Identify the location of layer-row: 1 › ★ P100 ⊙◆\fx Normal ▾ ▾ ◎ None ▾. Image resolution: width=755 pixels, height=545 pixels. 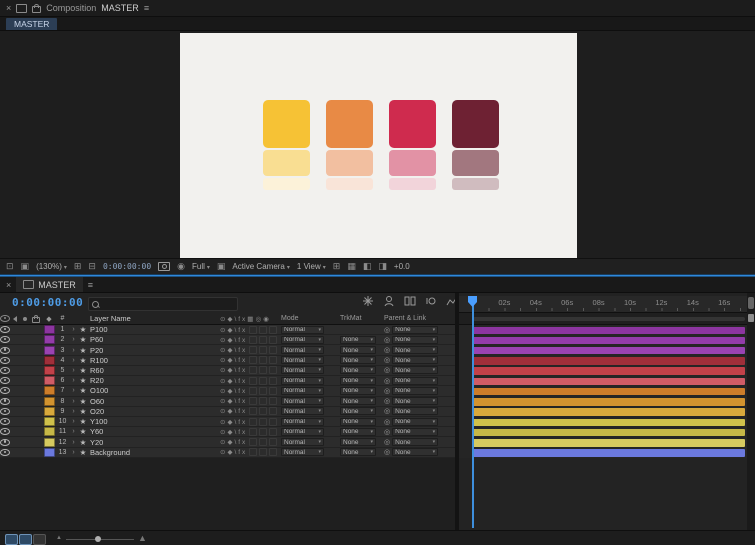
(227, 330).